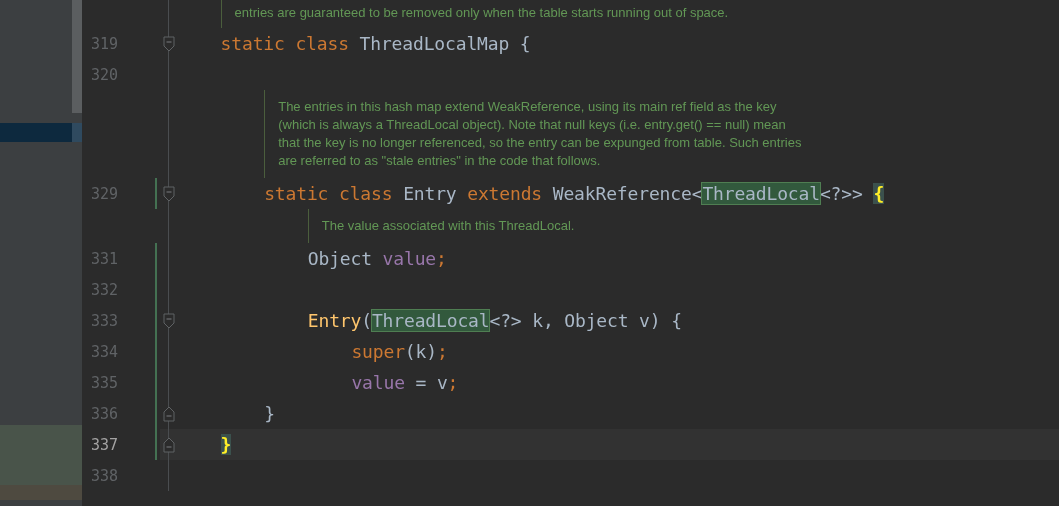  Describe the element at coordinates (474, 14) in the screenshot. I see `doc-comment: entries are guaranteed to be removed only when the table starts running out of space.` at that location.